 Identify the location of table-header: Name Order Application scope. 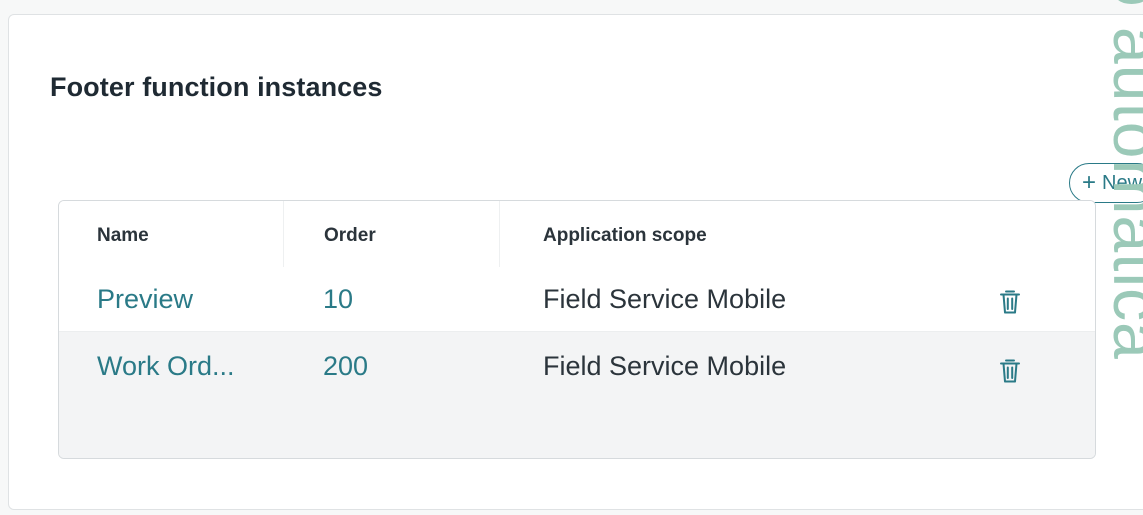
(577, 234).